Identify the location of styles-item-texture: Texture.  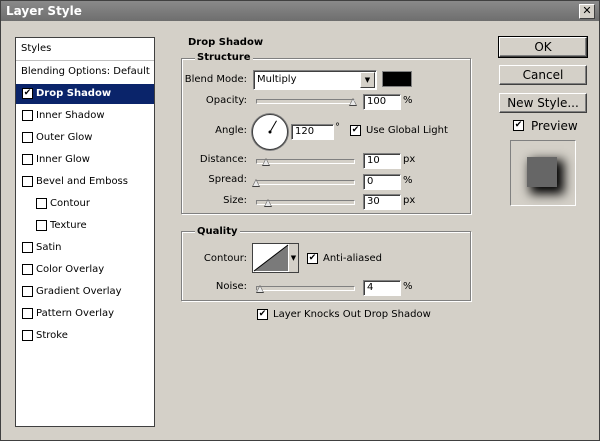
(85, 226).